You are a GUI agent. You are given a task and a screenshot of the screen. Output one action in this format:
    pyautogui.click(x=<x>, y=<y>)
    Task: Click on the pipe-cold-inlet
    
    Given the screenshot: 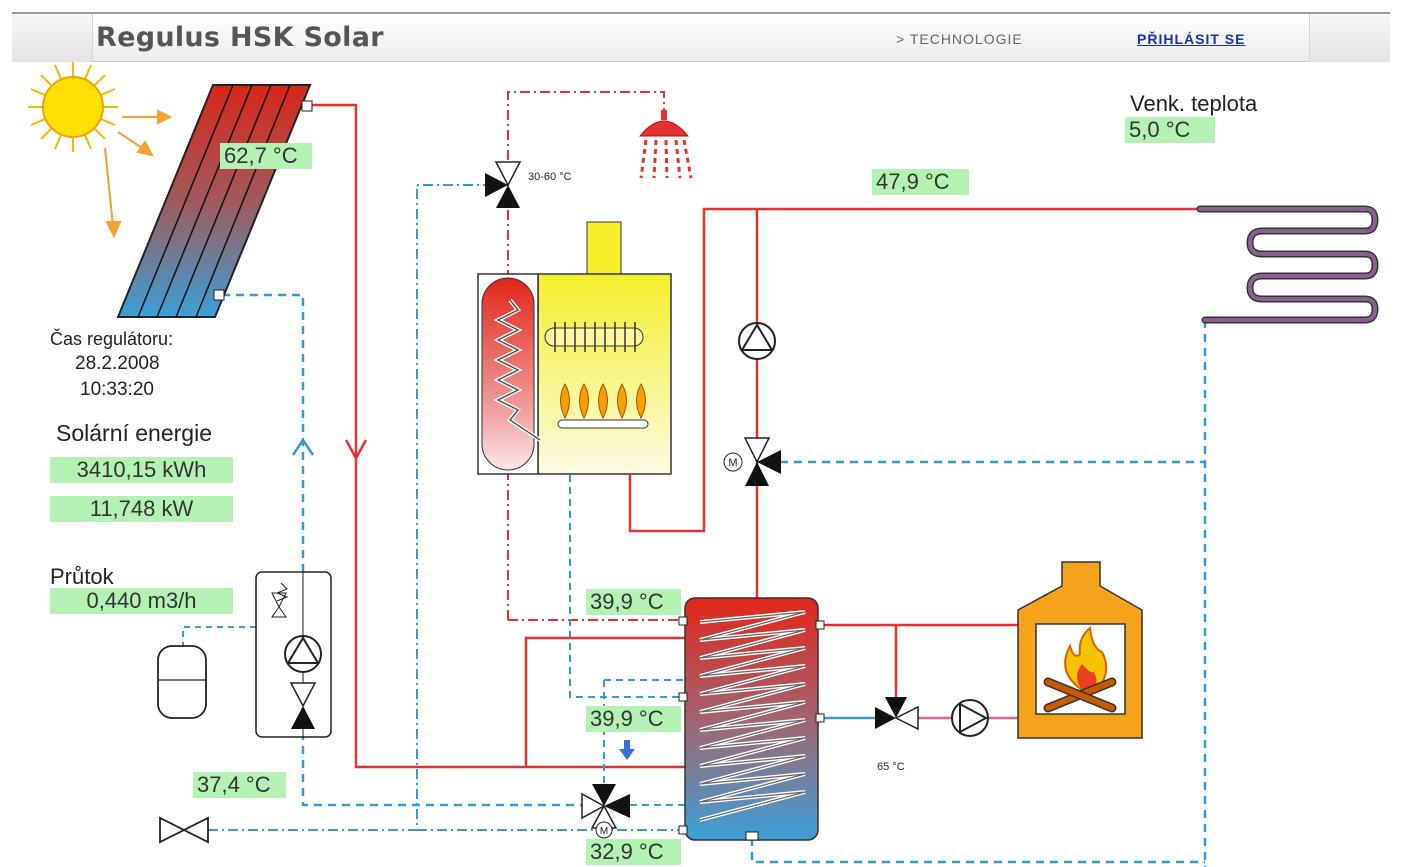 What is the action you would take?
    pyautogui.click(x=348, y=507)
    